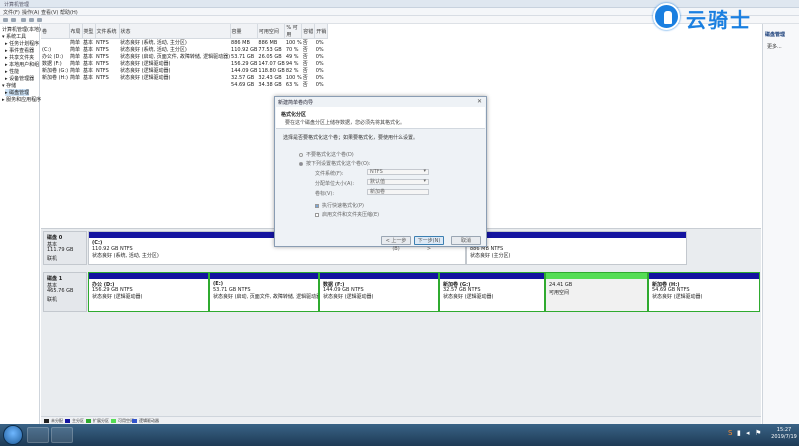 This screenshot has height=446, width=799. What do you see at coordinates (479, 101) in the screenshot?
I see `close-icon: ✕` at bounding box center [479, 101].